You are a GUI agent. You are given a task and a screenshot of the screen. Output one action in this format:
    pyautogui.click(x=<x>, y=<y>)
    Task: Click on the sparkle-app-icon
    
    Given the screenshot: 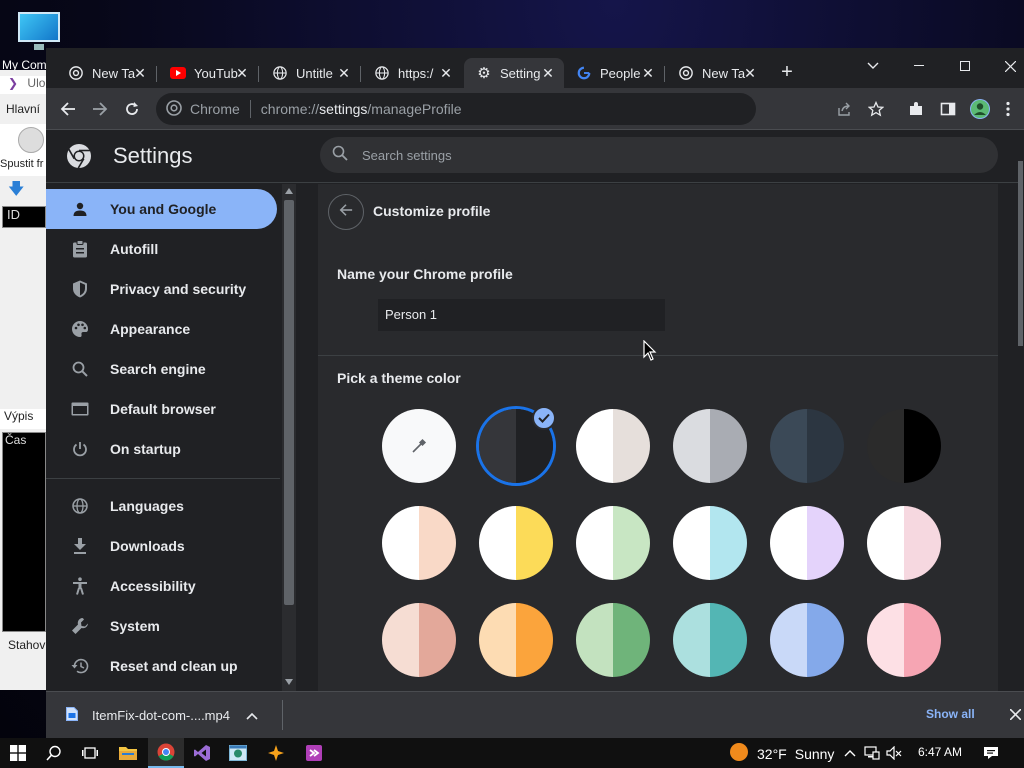 What is the action you would take?
    pyautogui.click(x=276, y=753)
    